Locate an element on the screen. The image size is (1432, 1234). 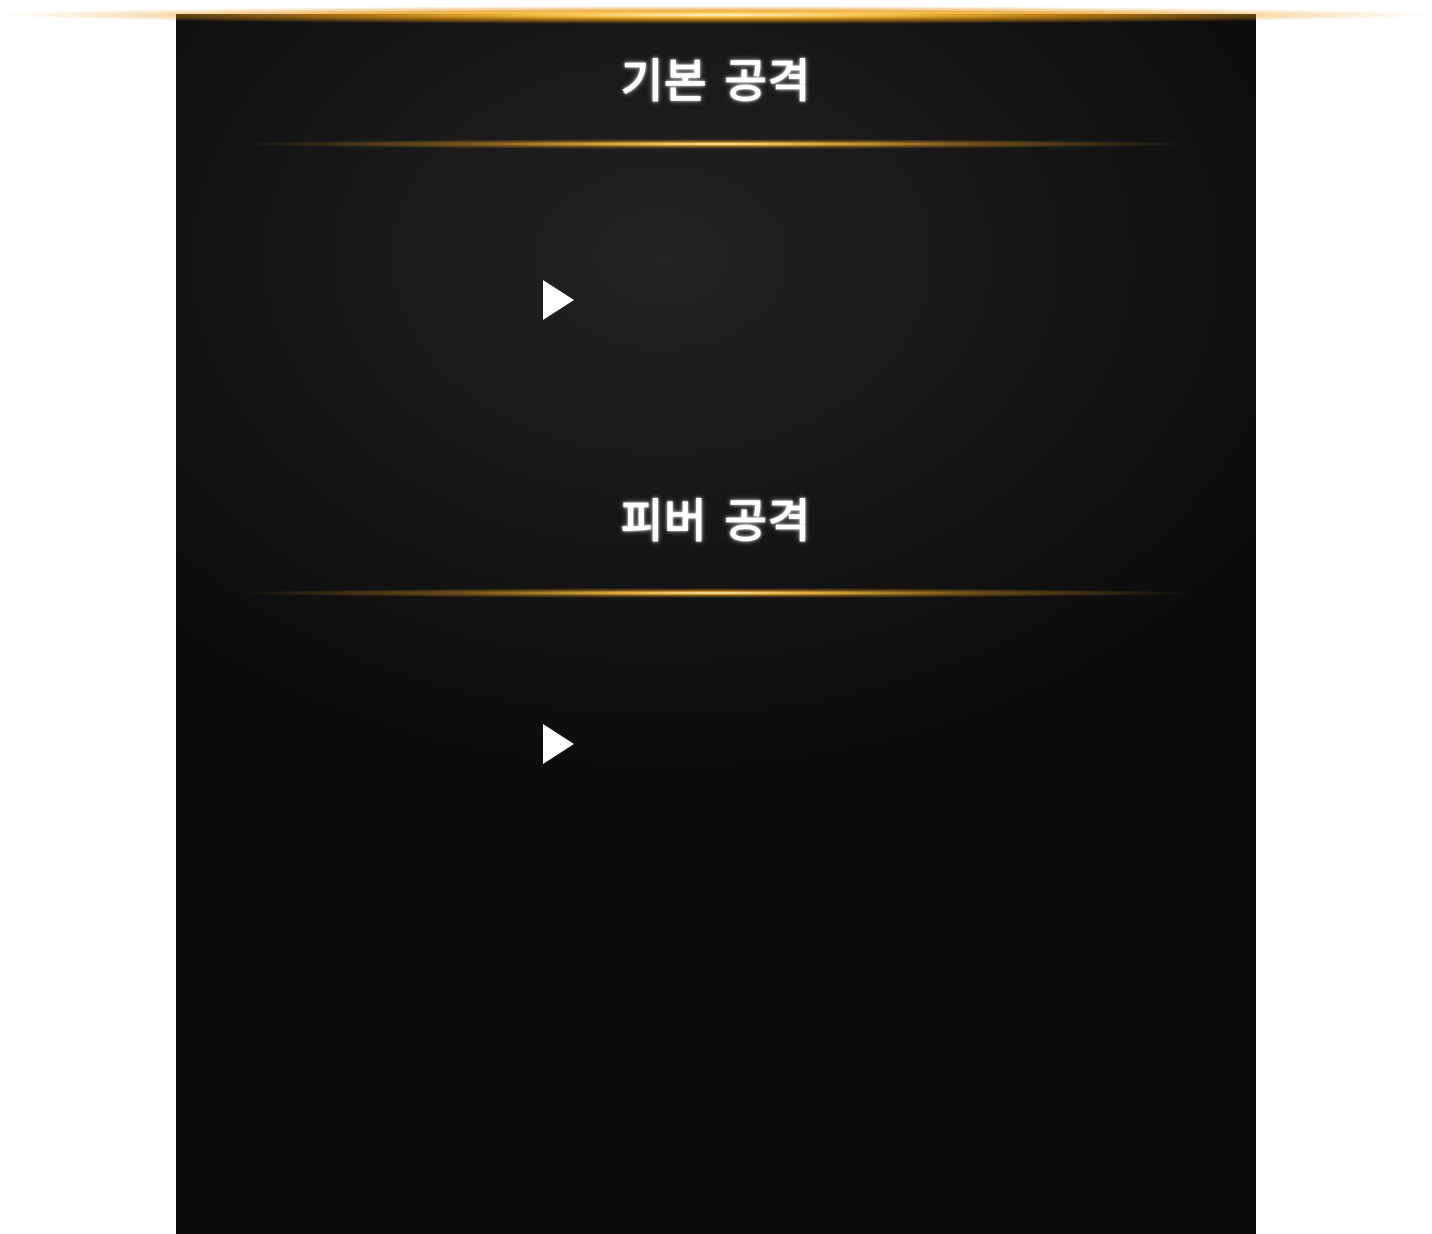
basic-attack-play-icon is located at coordinates (558, 300).